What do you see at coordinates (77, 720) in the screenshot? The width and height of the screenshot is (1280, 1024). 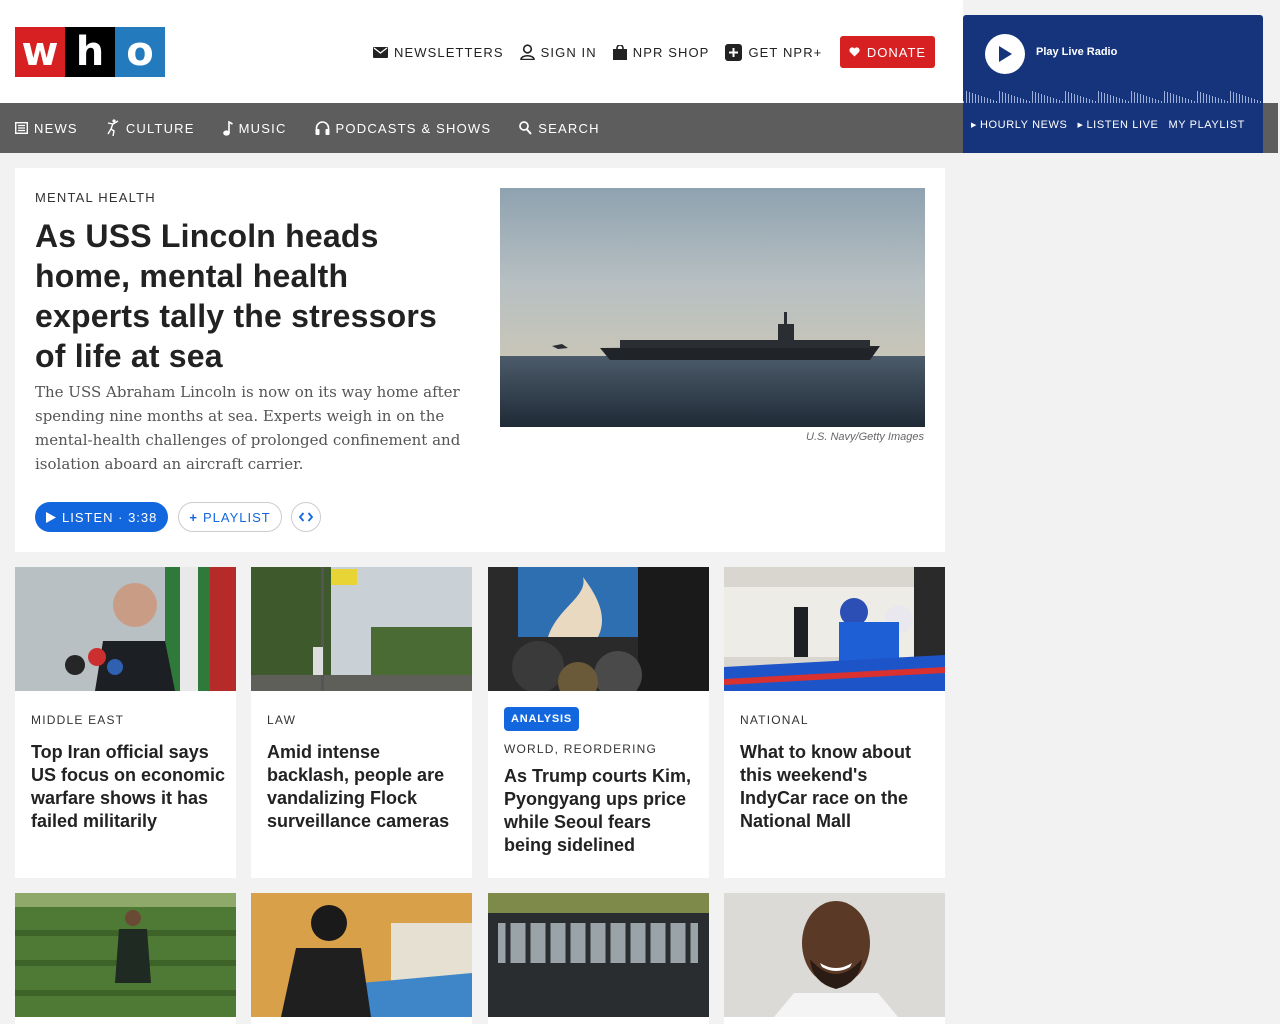 I see `story-slug: MIDDLE EAST` at bounding box center [77, 720].